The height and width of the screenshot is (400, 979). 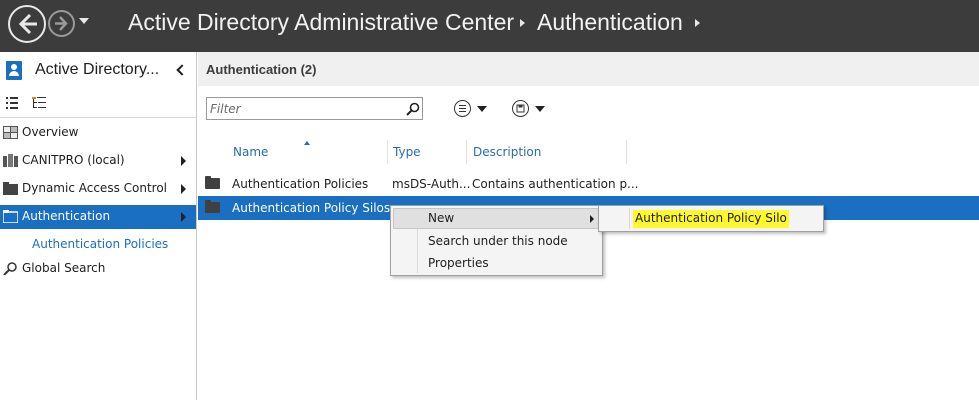 I want to click on overview-icon, so click(x=10, y=132).